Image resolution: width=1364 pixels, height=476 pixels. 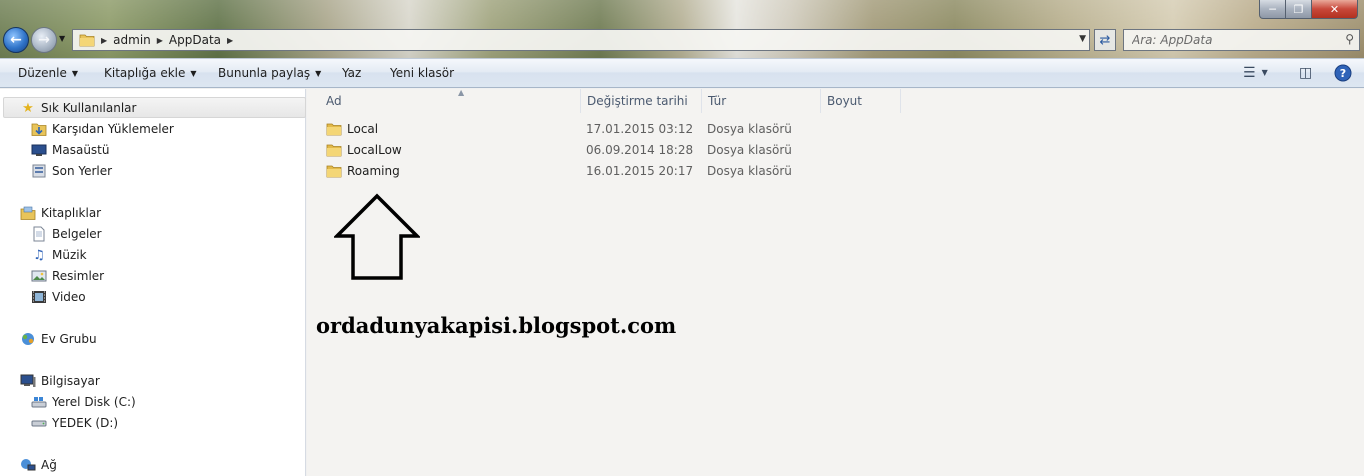 What do you see at coordinates (351, 73) in the screenshot?
I see `burn-button: Yaz` at bounding box center [351, 73].